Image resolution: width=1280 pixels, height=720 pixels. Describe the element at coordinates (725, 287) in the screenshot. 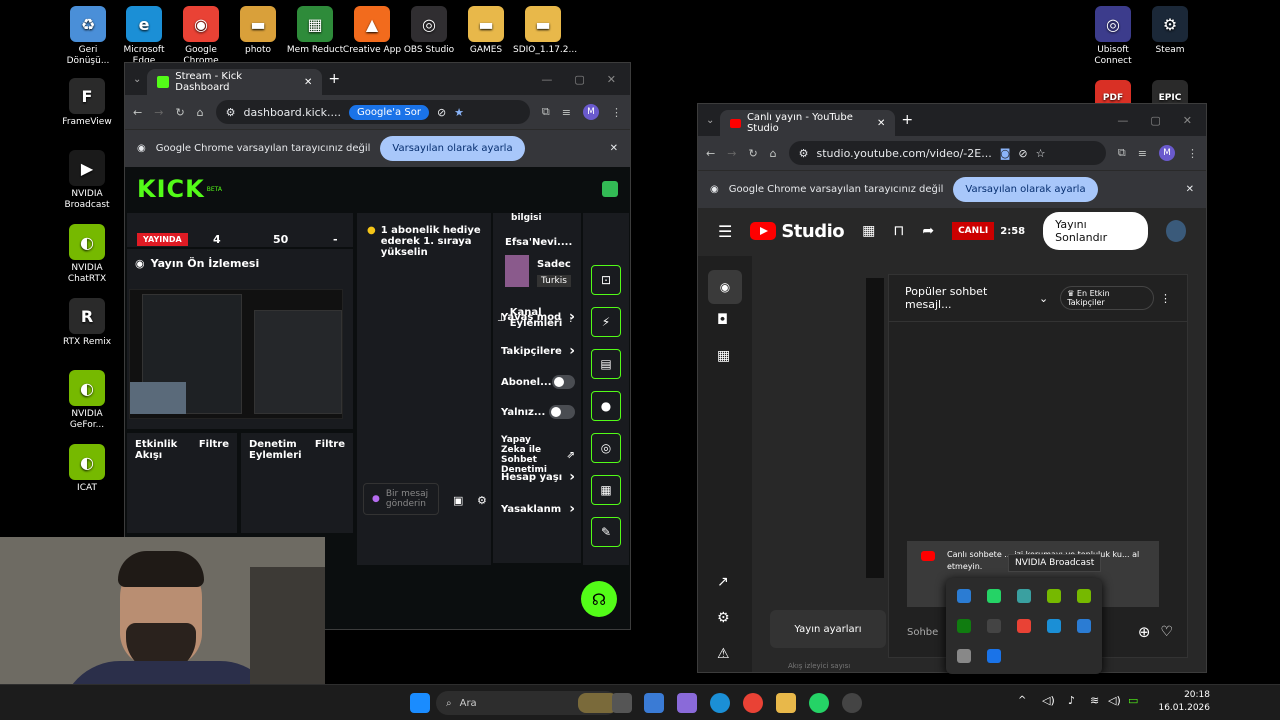

I see `broadcast-nav-icon: ◉` at that location.